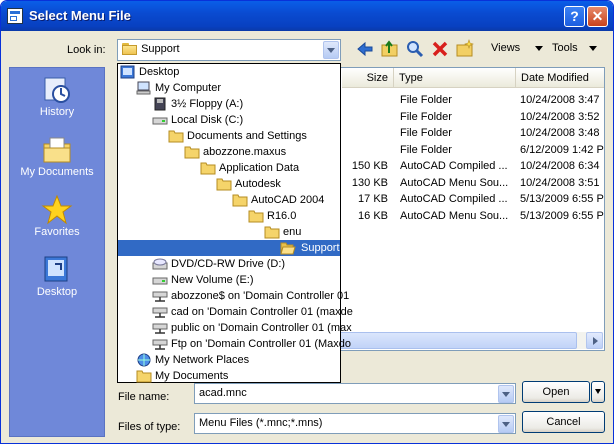 The height and width of the screenshot is (444, 614). What do you see at coordinates (598, 392) in the screenshot?
I see `open-options-button` at bounding box center [598, 392].